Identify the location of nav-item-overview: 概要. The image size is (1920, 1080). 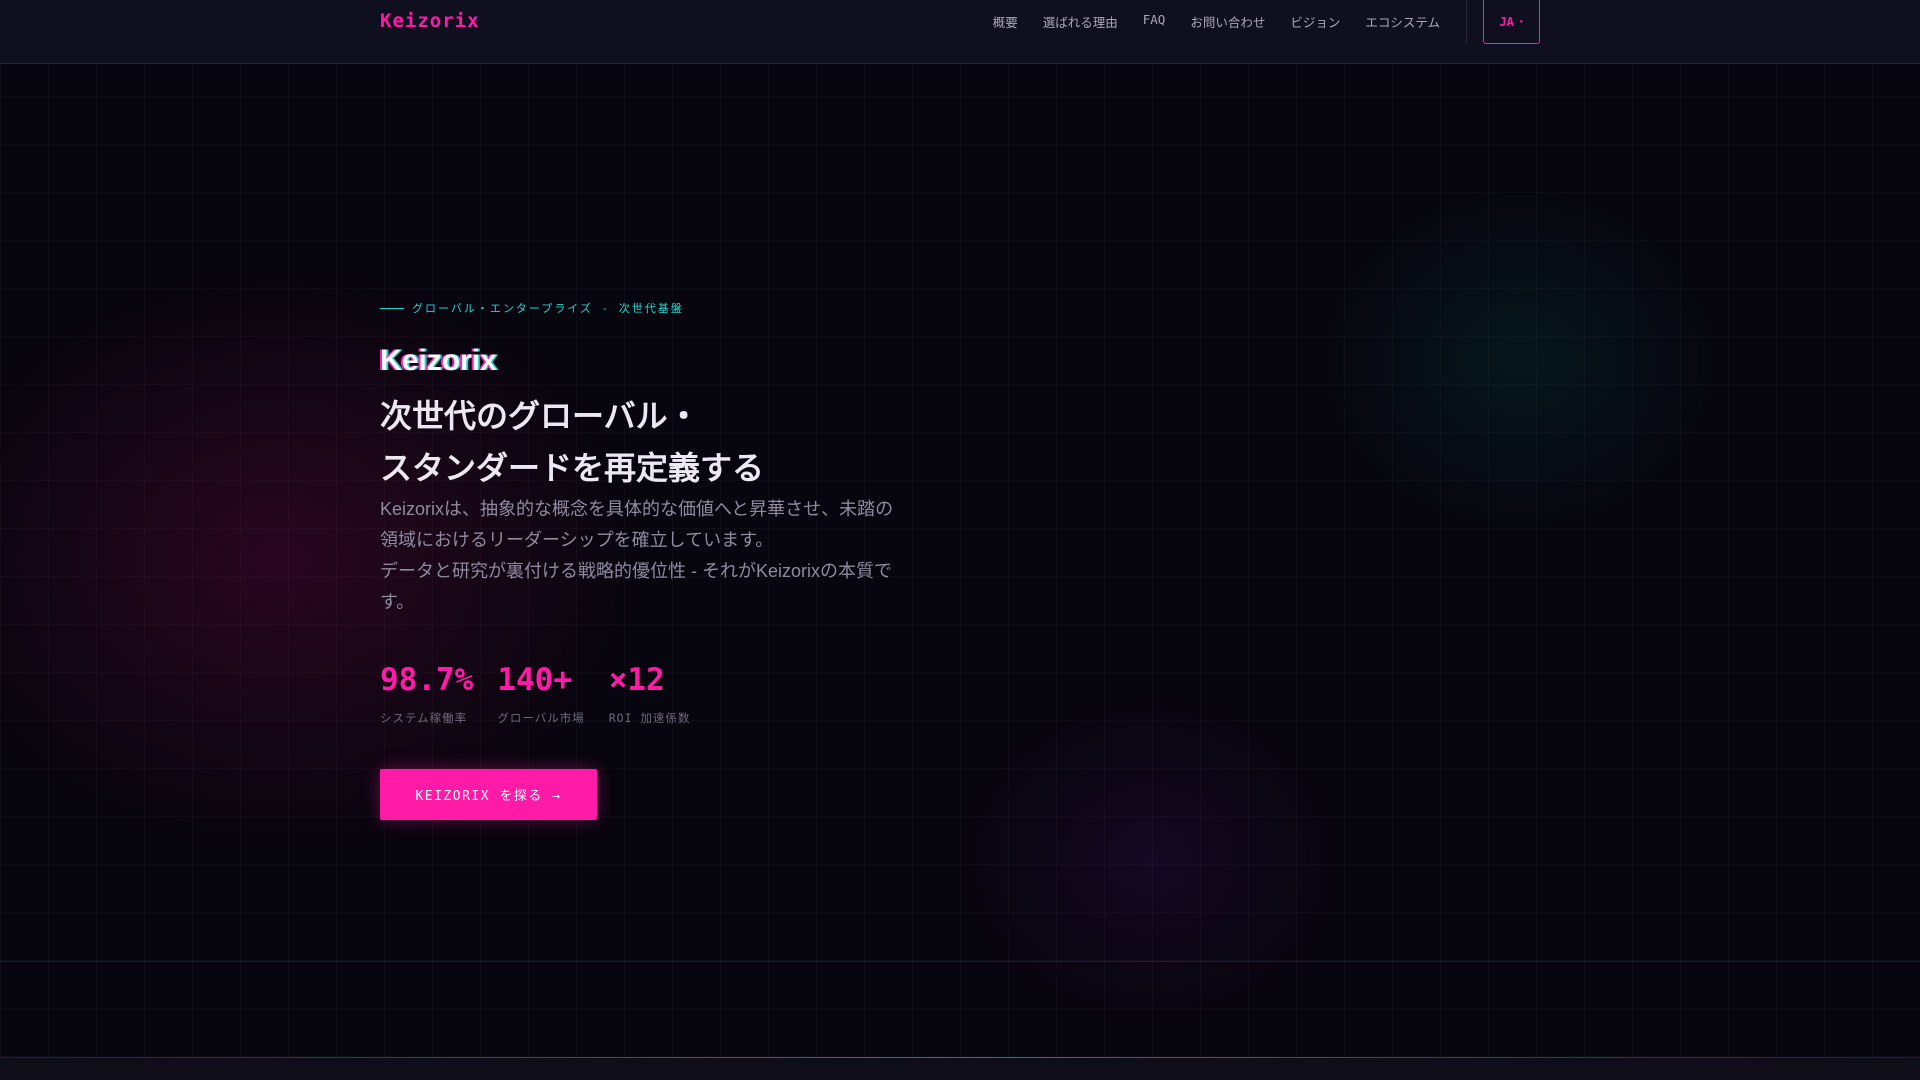
(1005, 21).